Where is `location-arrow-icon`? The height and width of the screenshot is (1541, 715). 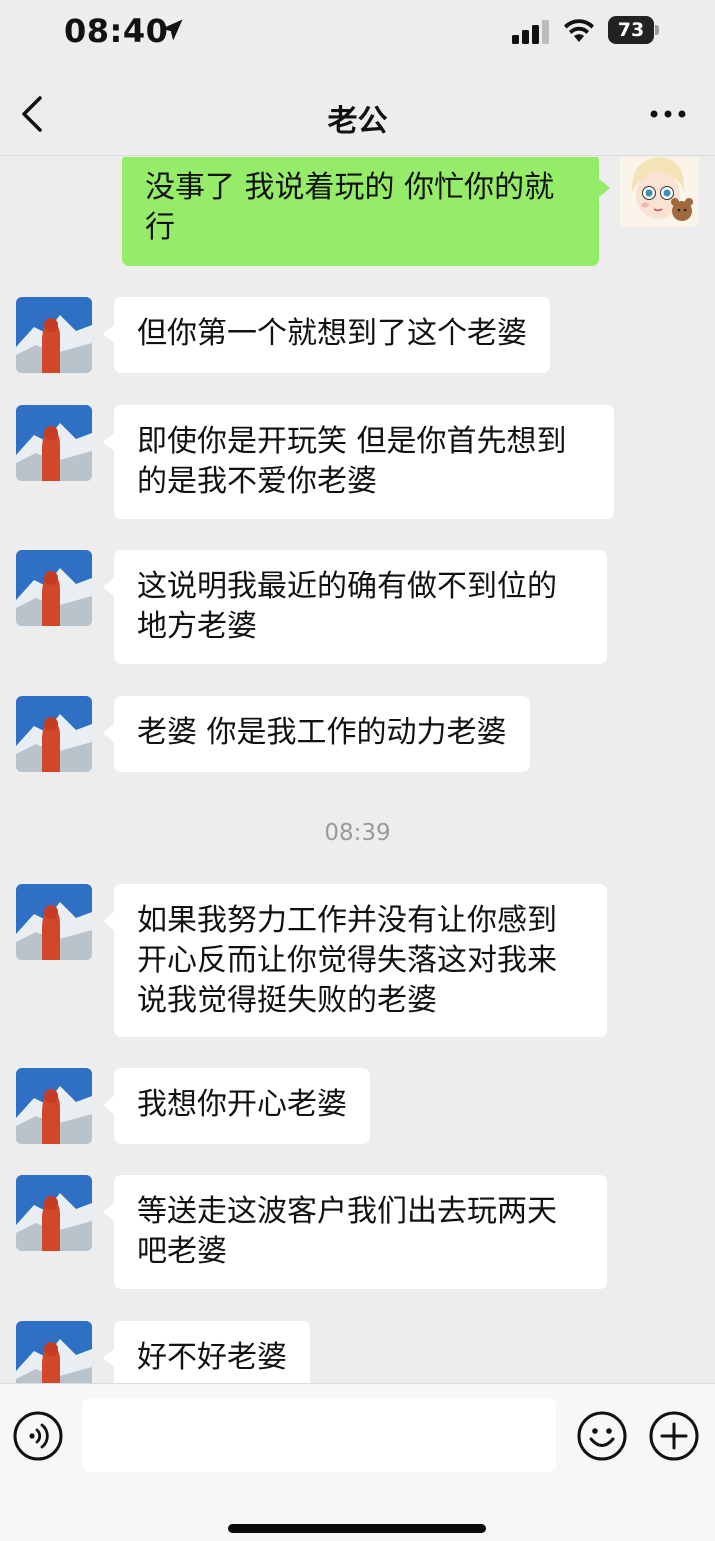
location-arrow-icon is located at coordinates (172, 30).